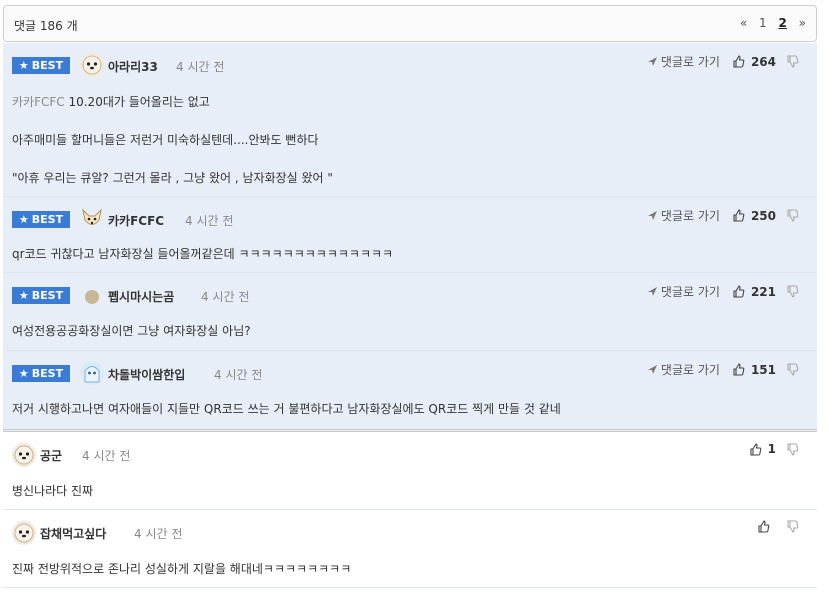  I want to click on circle-avatar-icon, so click(92, 297).